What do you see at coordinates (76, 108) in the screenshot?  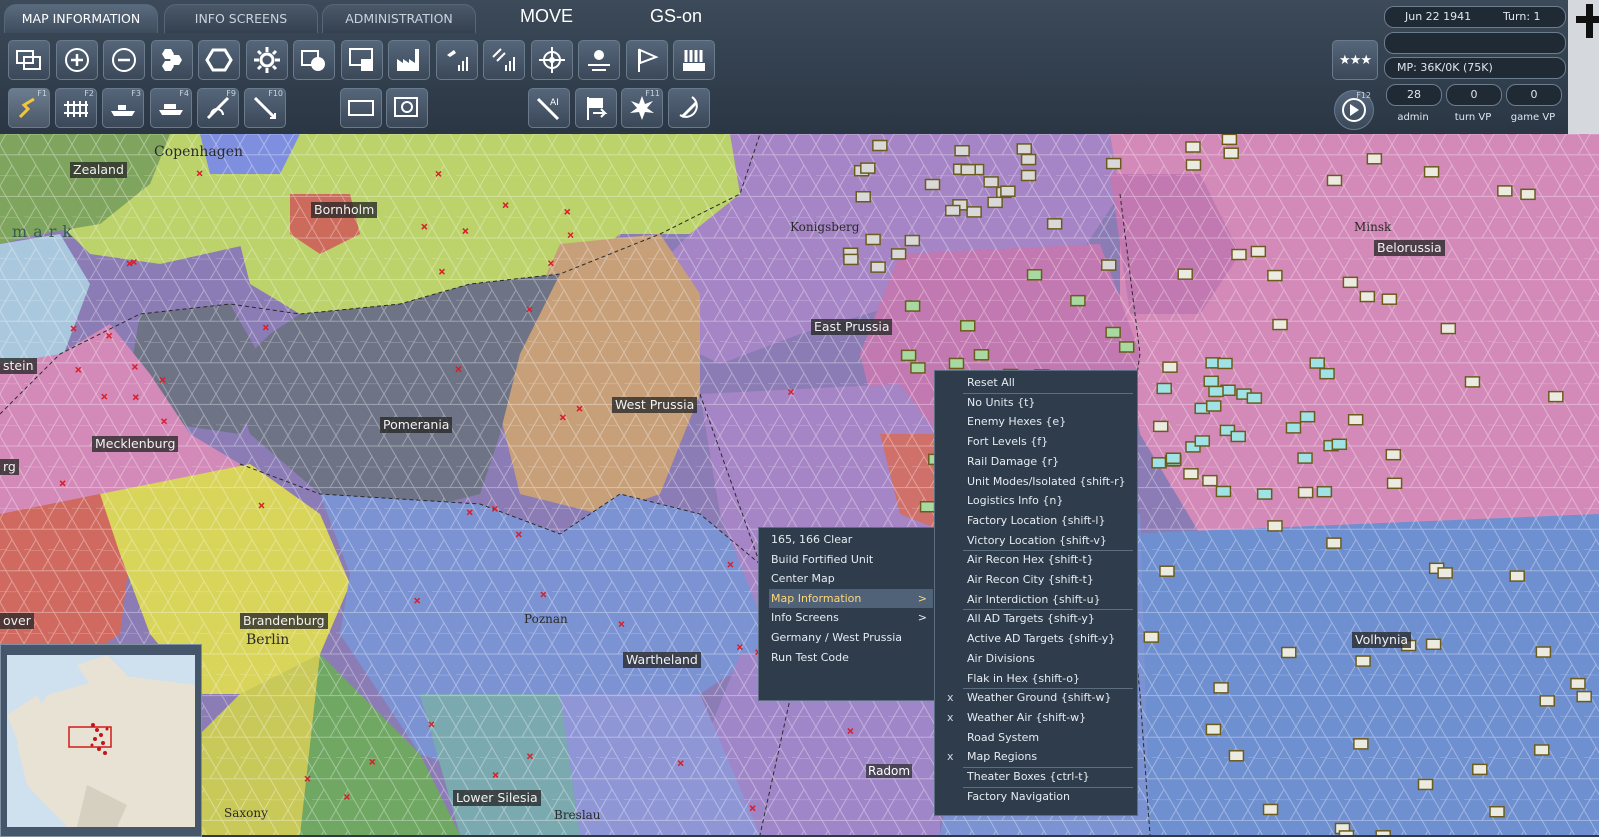 I see `rail-button: F2` at bounding box center [76, 108].